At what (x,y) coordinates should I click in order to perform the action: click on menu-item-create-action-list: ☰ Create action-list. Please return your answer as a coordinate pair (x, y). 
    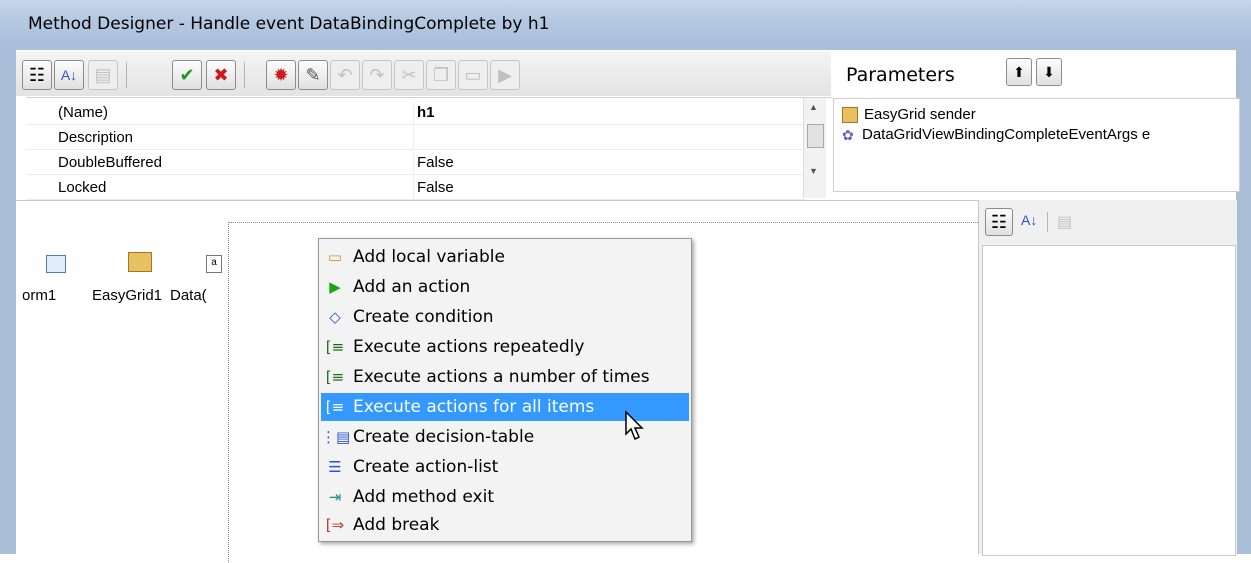
    Looking at the image, I should click on (505, 467).